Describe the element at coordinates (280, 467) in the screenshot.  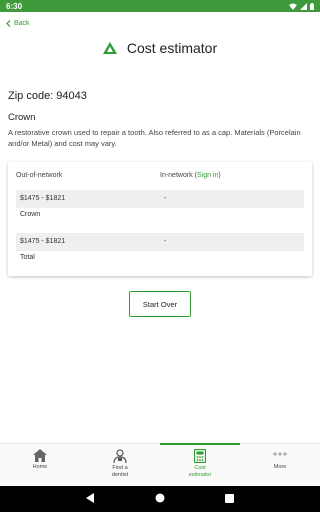
I see `nav-more-label: More` at that location.